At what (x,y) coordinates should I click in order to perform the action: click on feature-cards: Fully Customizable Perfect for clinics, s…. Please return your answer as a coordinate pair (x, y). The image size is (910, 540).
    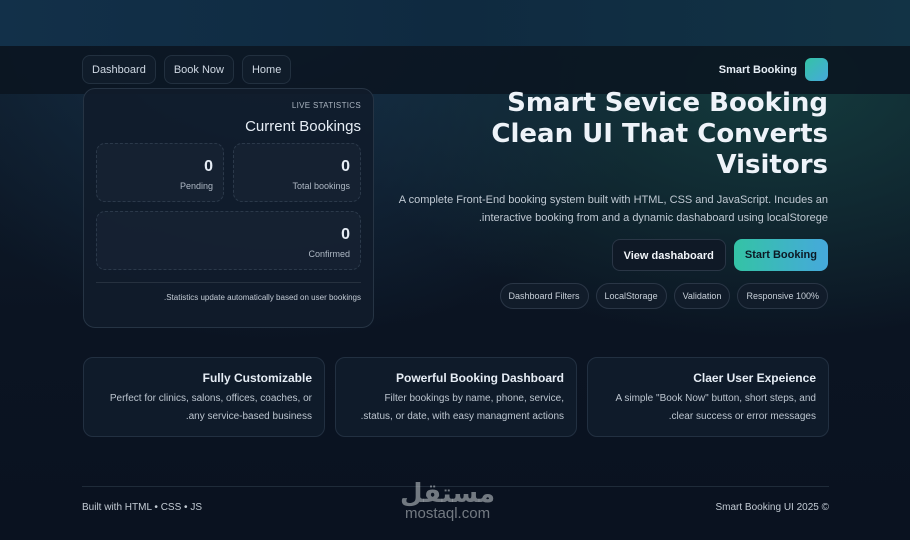
    Looking at the image, I should click on (456, 397).